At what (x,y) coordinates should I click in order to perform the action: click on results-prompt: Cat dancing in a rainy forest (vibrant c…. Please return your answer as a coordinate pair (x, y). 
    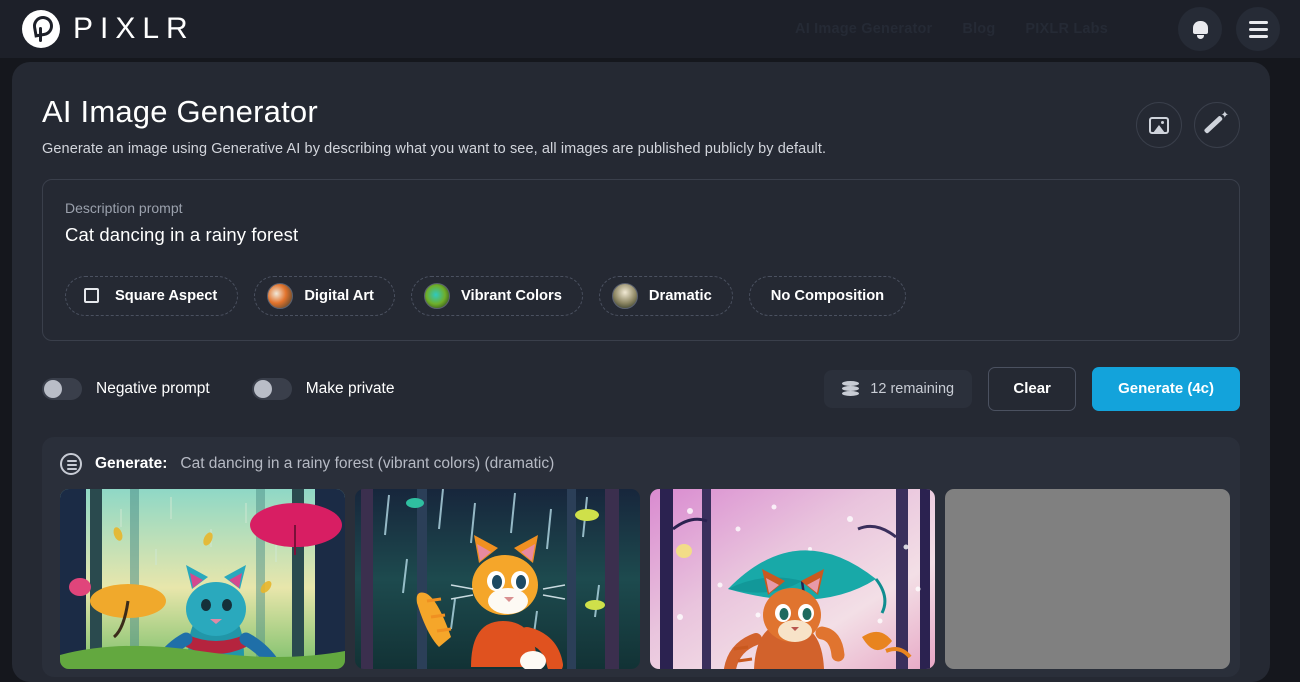
    Looking at the image, I should click on (367, 463).